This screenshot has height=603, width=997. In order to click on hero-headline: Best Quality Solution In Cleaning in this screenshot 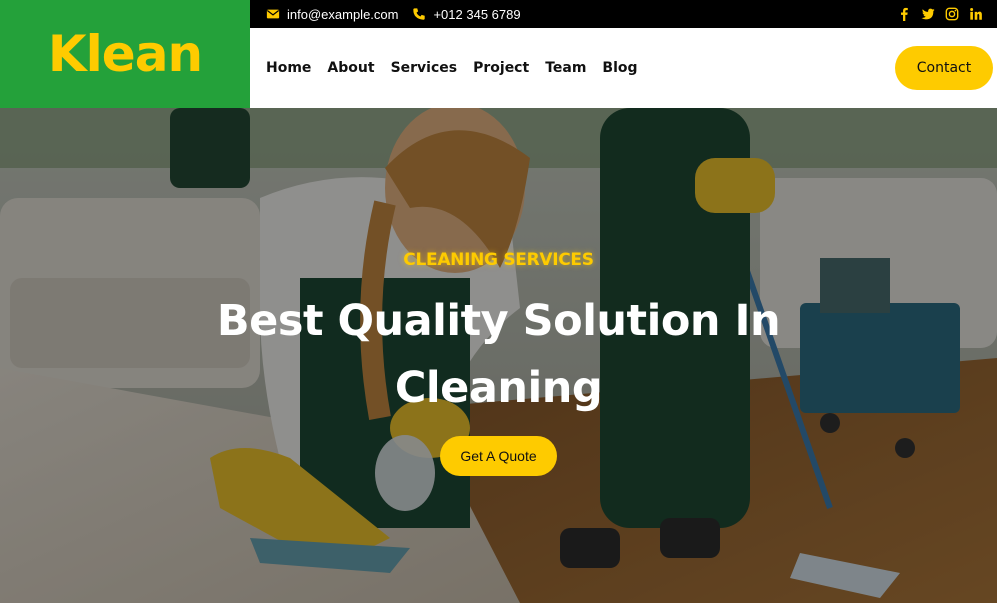, I will do `click(498, 354)`.